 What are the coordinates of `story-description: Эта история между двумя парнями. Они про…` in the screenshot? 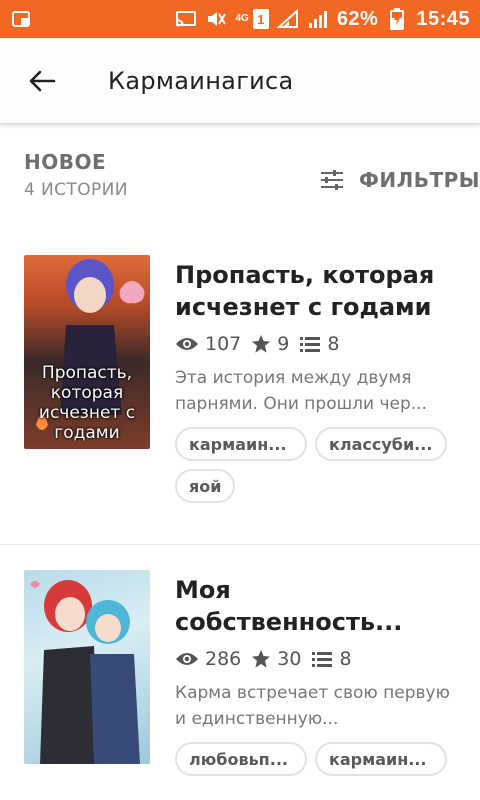 It's located at (301, 391).